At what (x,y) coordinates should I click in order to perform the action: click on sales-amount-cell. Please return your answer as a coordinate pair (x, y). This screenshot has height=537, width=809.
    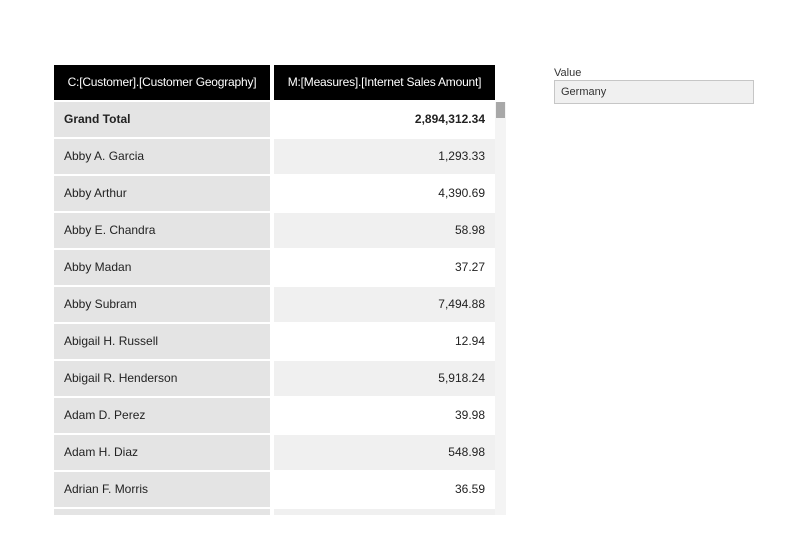
    Looking at the image, I should click on (384, 512).